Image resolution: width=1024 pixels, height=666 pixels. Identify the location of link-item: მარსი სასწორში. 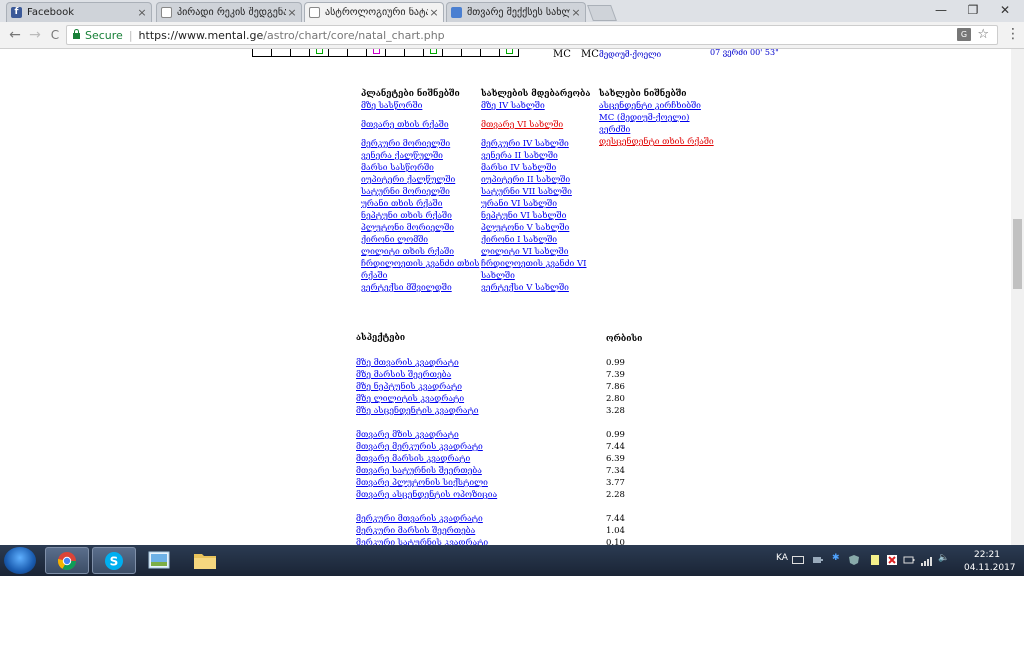
(420, 168).